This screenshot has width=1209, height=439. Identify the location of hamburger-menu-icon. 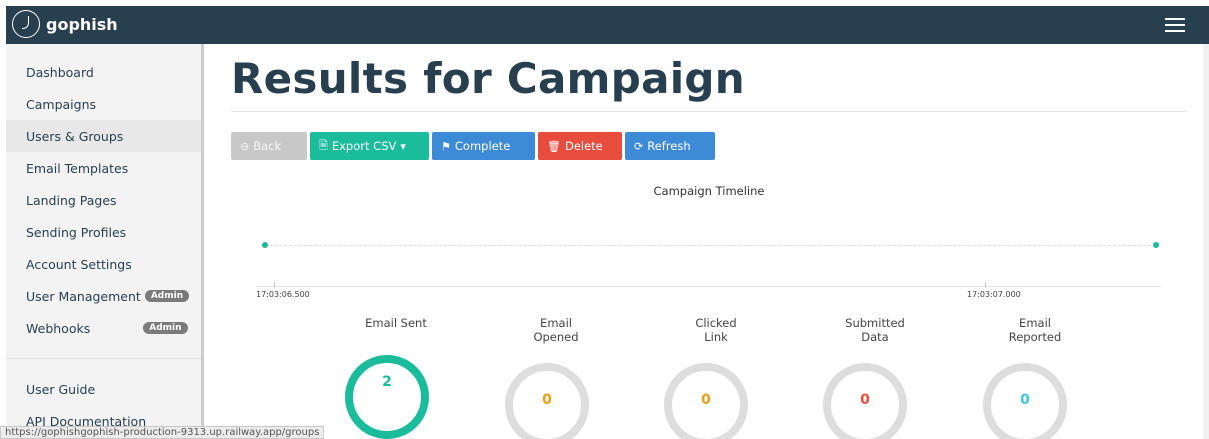
(1175, 25).